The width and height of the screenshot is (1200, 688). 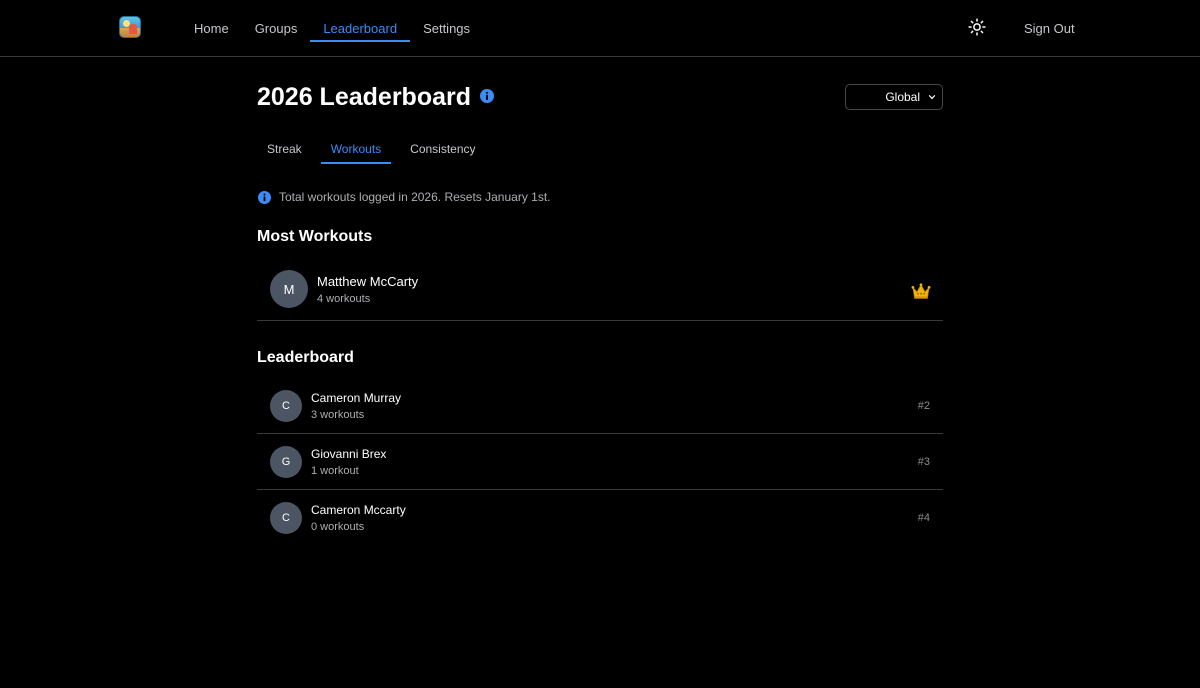 I want to click on top-leader-row: M Matthew McCarty 4 workouts, so click(x=600, y=291).